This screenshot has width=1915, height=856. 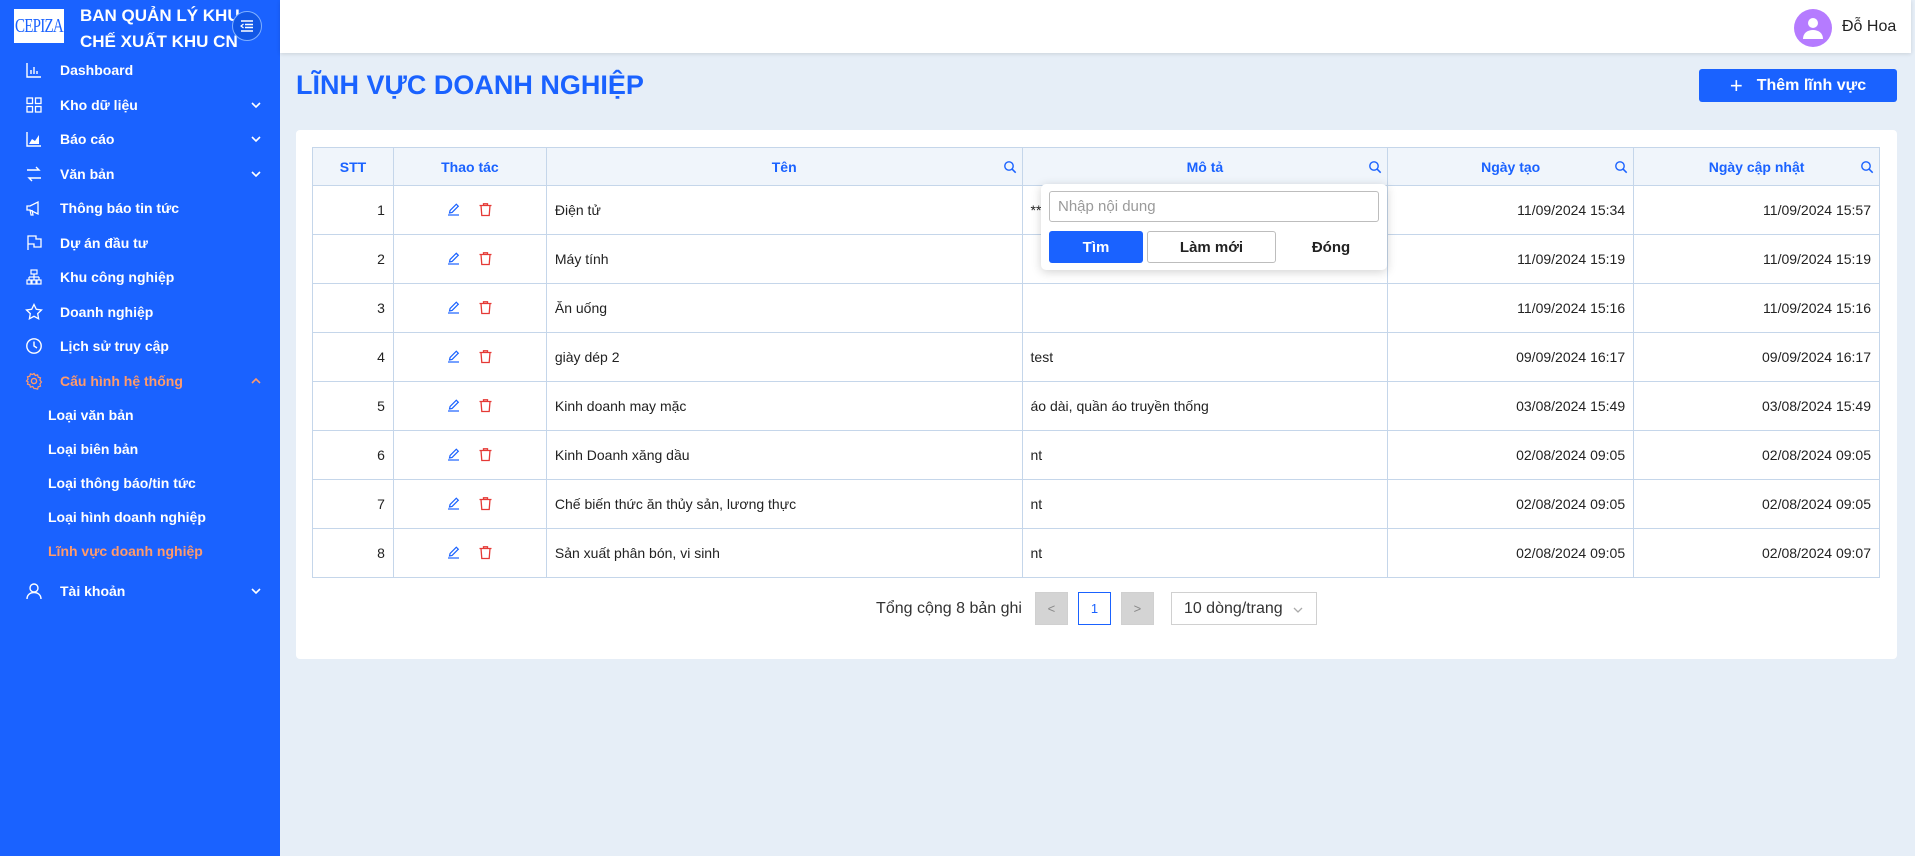 I want to click on column-header-stt: STT, so click(x=353, y=166).